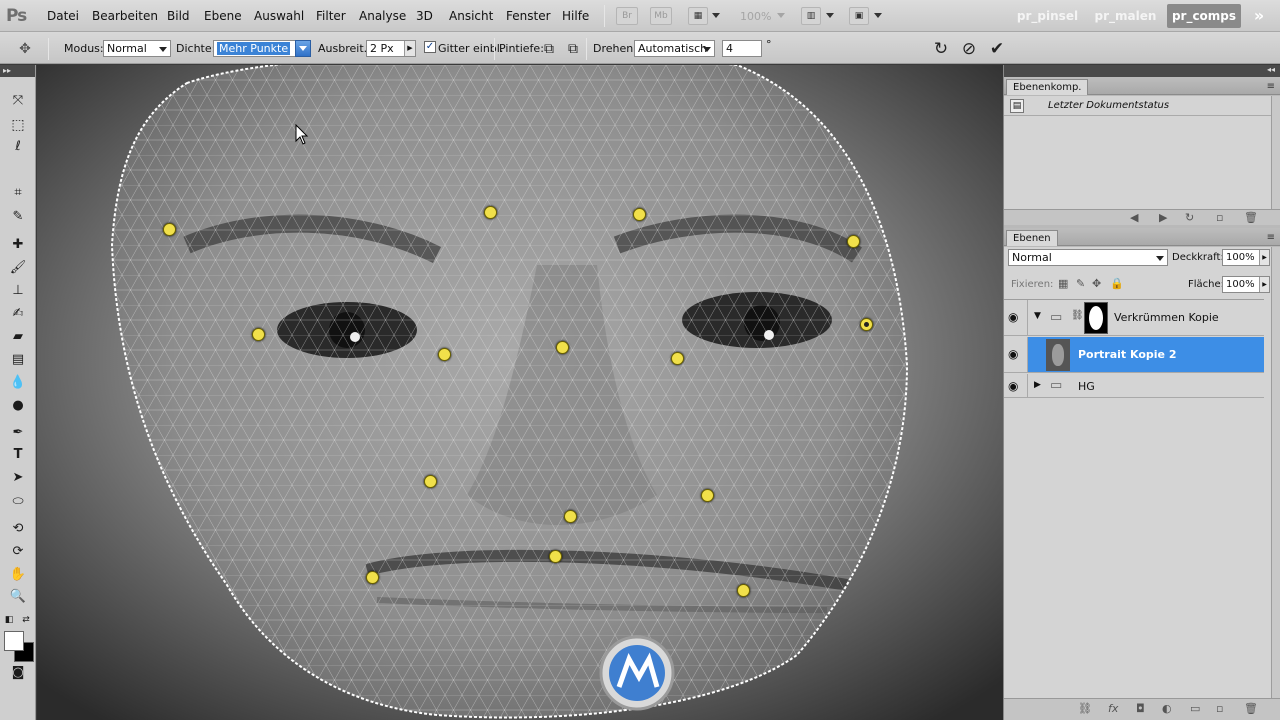 The height and width of the screenshot is (720, 1280). Describe the element at coordinates (941, 49) in the screenshot. I see `reset-icon: ↻` at that location.